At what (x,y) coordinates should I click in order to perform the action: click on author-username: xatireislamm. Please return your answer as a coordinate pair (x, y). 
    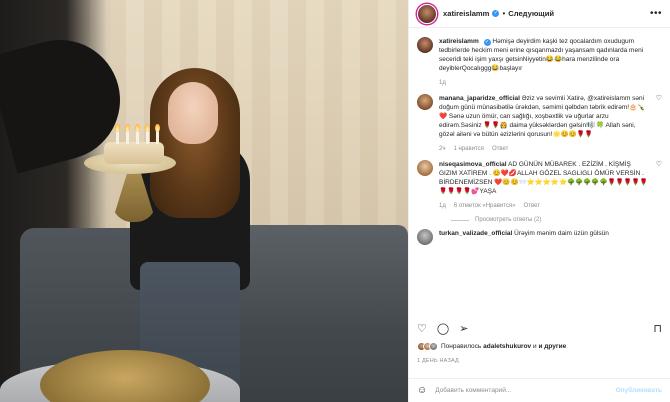
    Looking at the image, I should click on (466, 13).